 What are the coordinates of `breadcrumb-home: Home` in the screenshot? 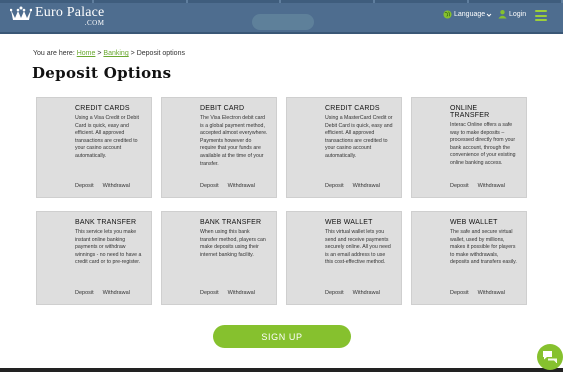 It's located at (86, 53).